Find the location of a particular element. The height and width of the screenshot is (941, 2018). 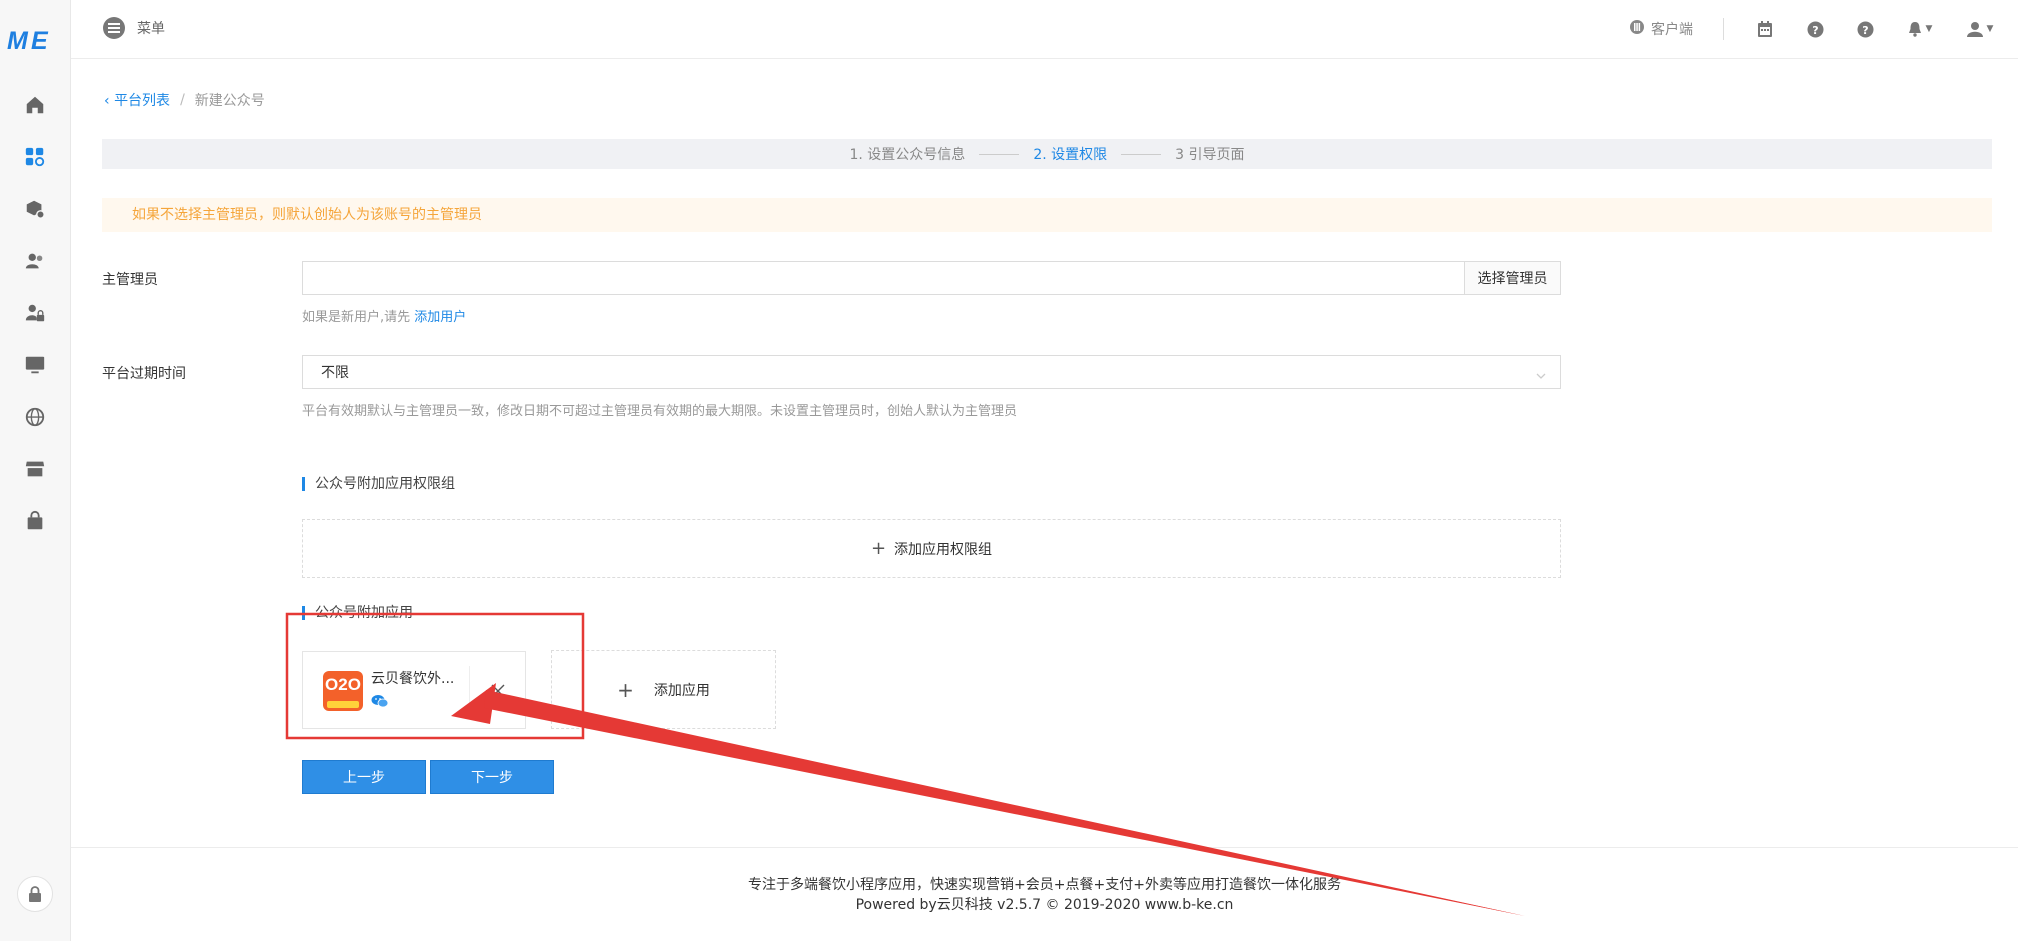

chevron-down-icon is located at coordinates (1541, 375).